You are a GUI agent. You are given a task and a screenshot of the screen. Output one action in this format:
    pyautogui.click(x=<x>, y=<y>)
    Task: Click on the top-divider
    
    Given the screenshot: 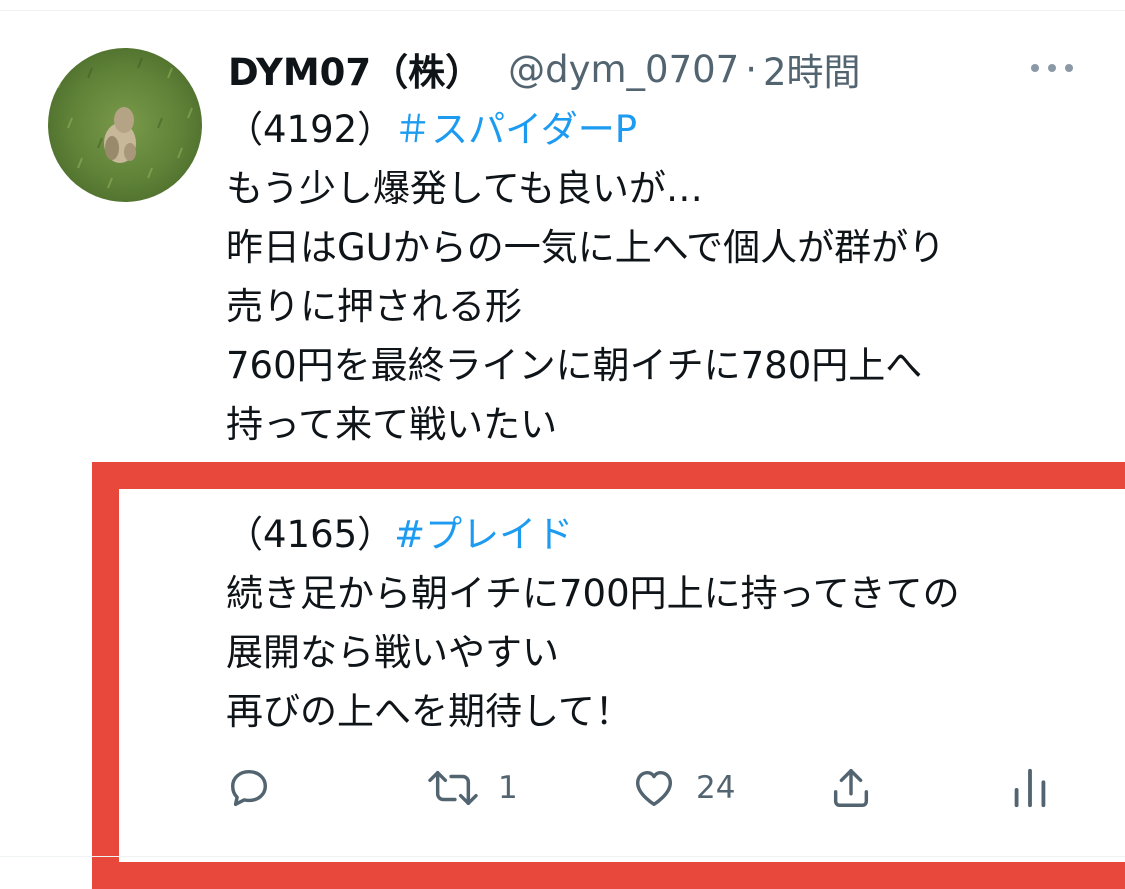 What is the action you would take?
    pyautogui.click(x=562, y=10)
    